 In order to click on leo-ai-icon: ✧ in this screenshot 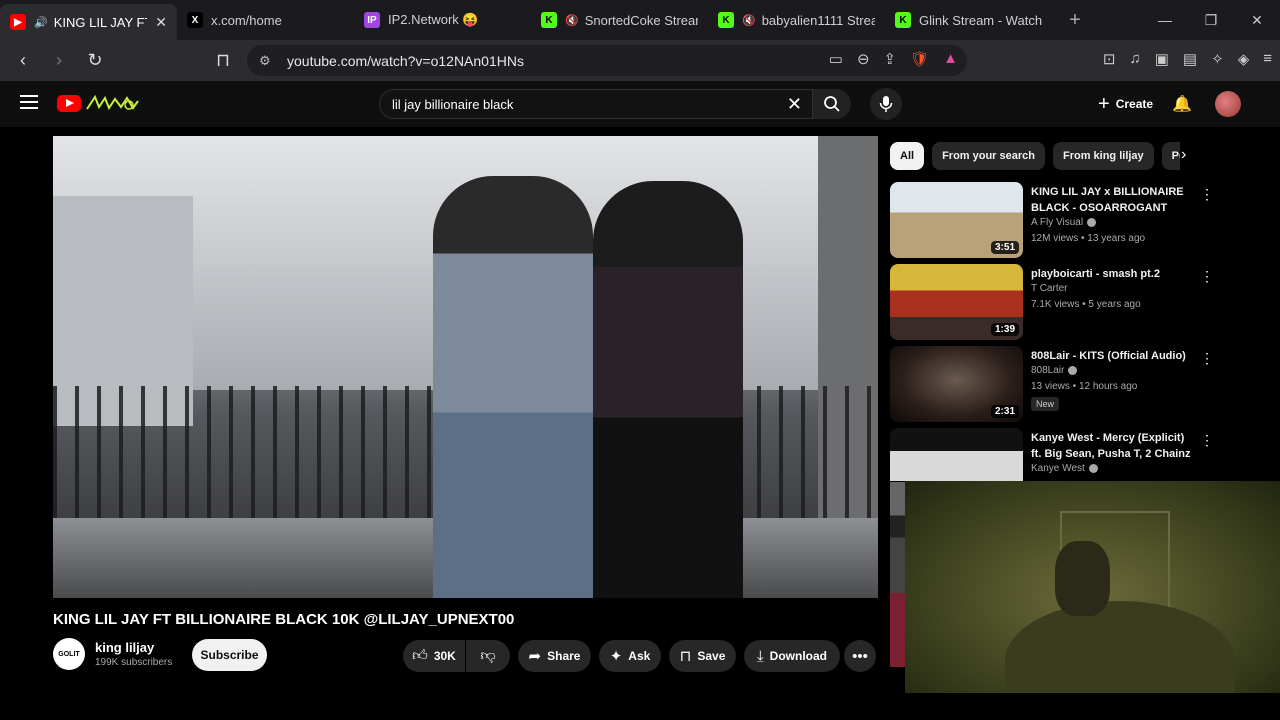, I will do `click(1217, 59)`.